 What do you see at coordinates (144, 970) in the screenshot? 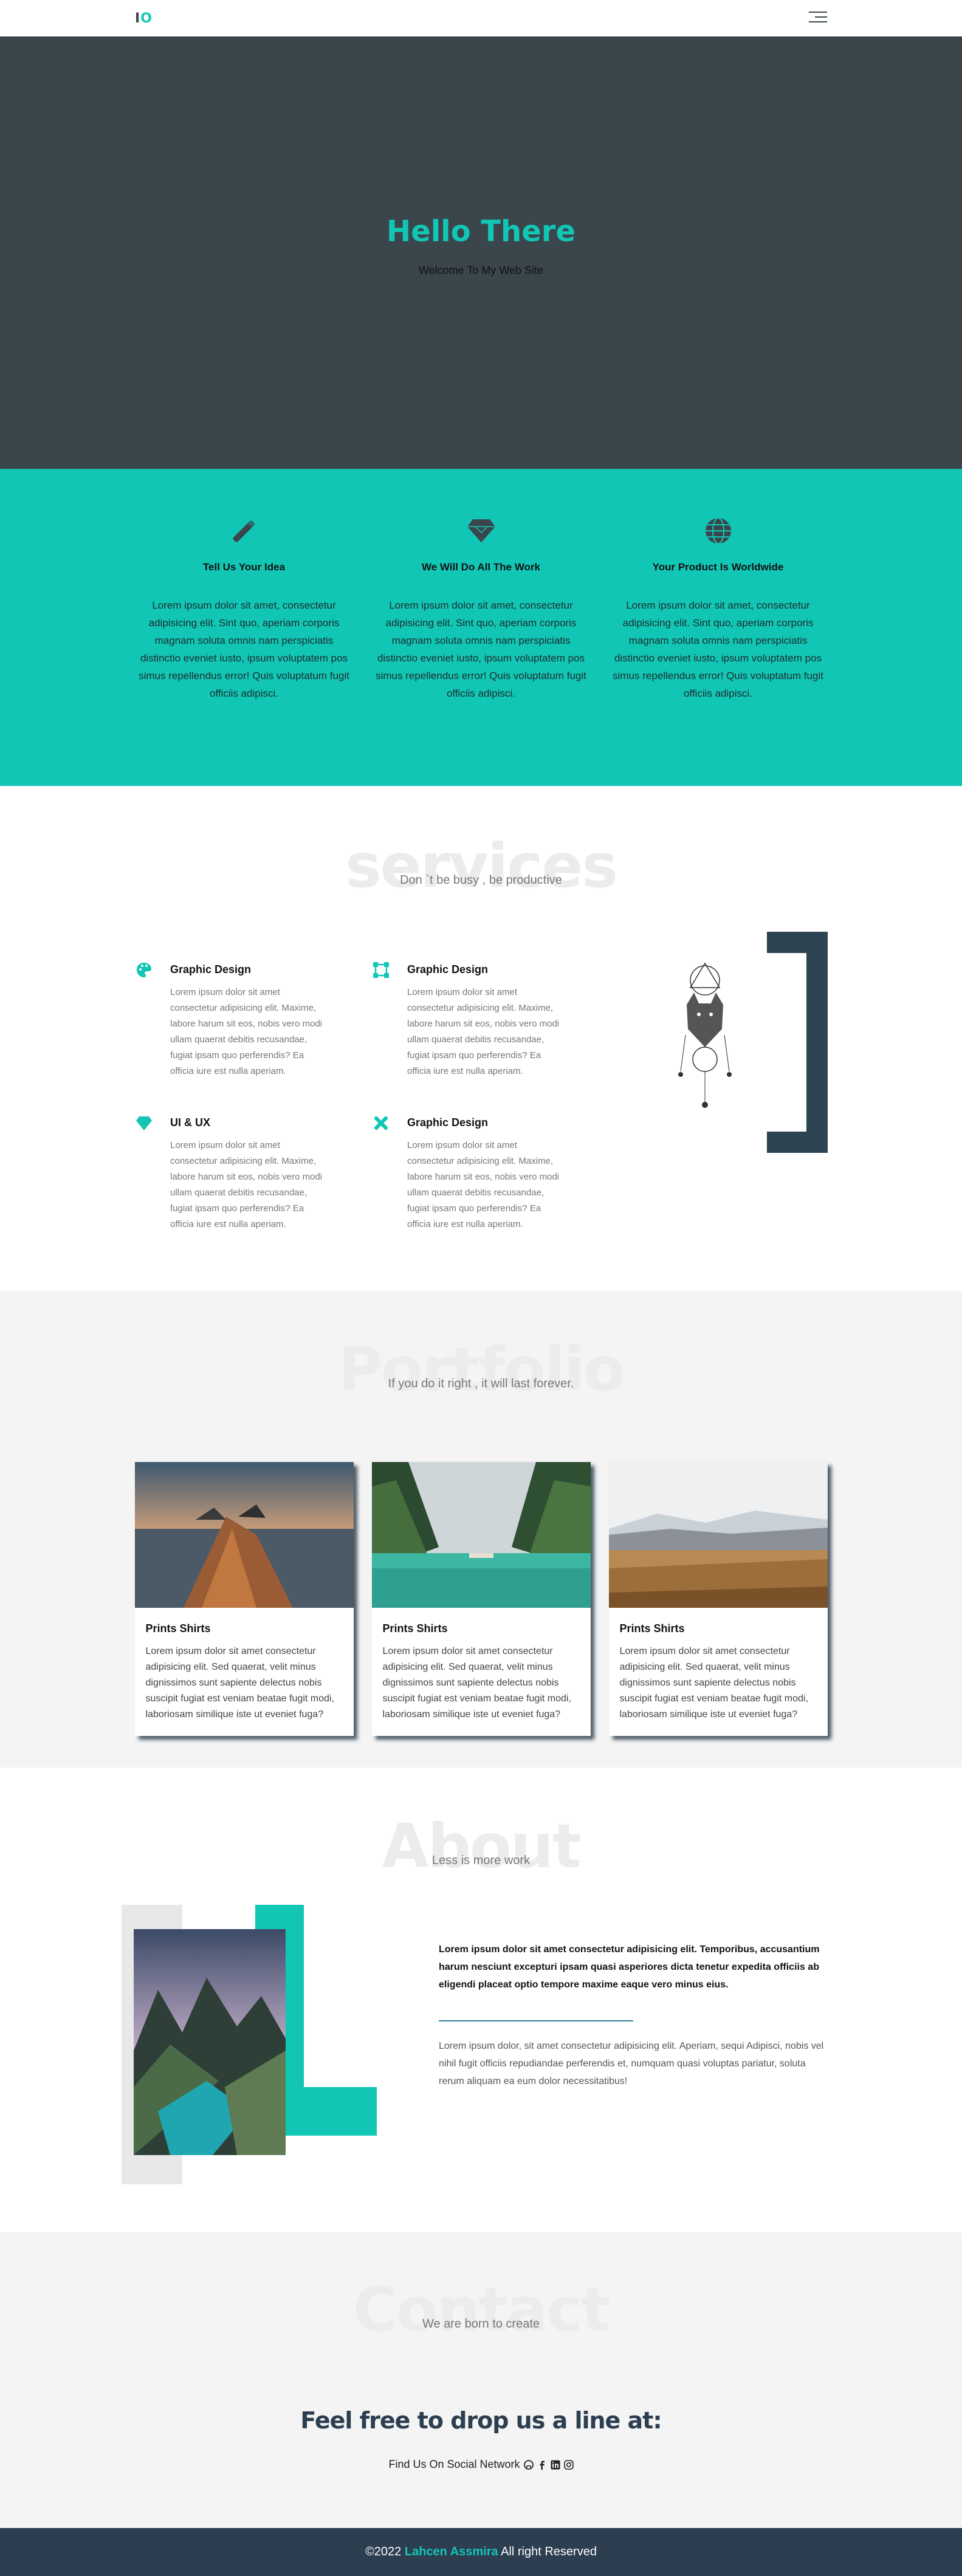
I see `palette-icon` at bounding box center [144, 970].